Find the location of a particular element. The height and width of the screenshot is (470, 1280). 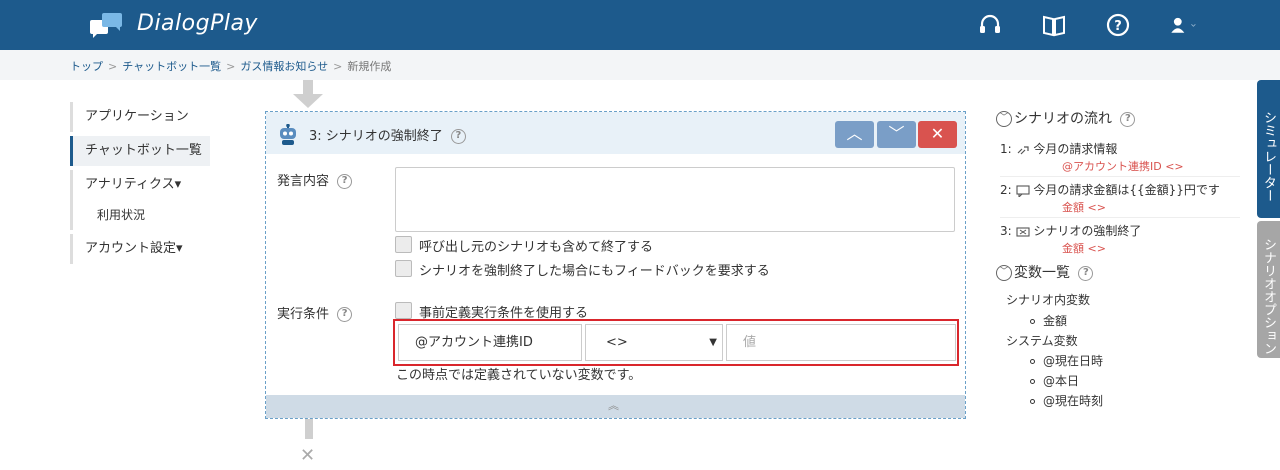

breadcrumb-chatbot-list: チャットボット一覧 is located at coordinates (171, 66).